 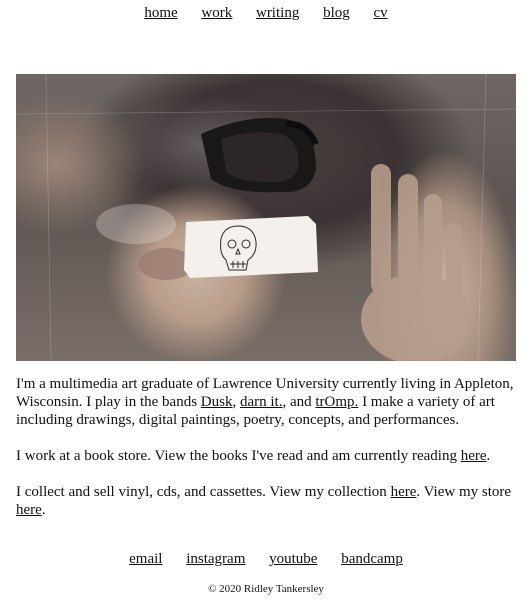 What do you see at coordinates (217, 402) in the screenshot?
I see `band-dusk-link: Dusk` at bounding box center [217, 402].